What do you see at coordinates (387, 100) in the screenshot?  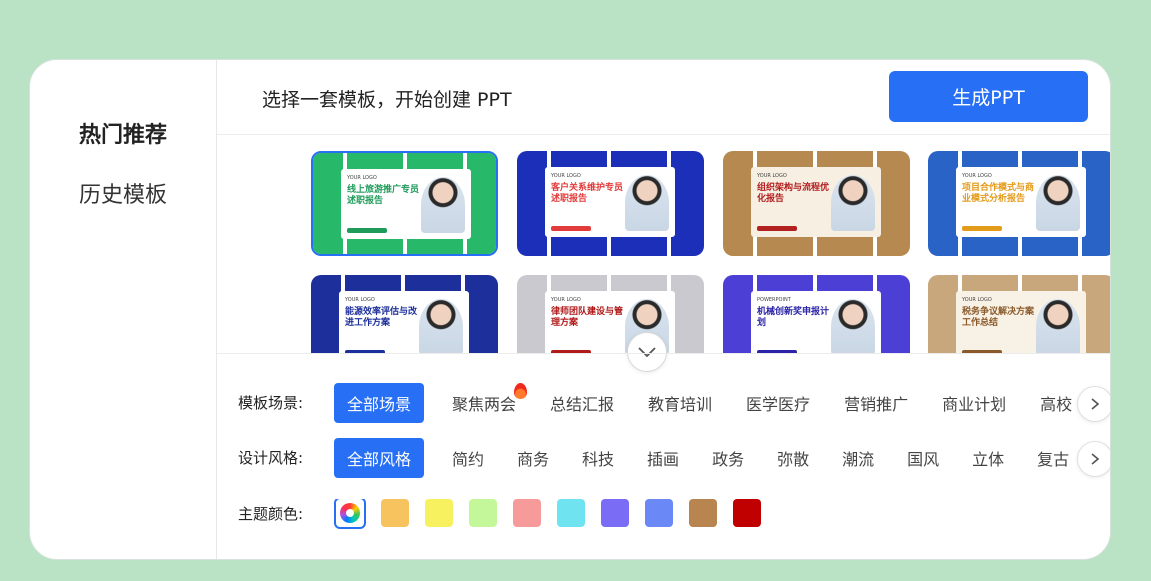 I see `page-hint: 选择一套模板，开始创建 PPT` at bounding box center [387, 100].